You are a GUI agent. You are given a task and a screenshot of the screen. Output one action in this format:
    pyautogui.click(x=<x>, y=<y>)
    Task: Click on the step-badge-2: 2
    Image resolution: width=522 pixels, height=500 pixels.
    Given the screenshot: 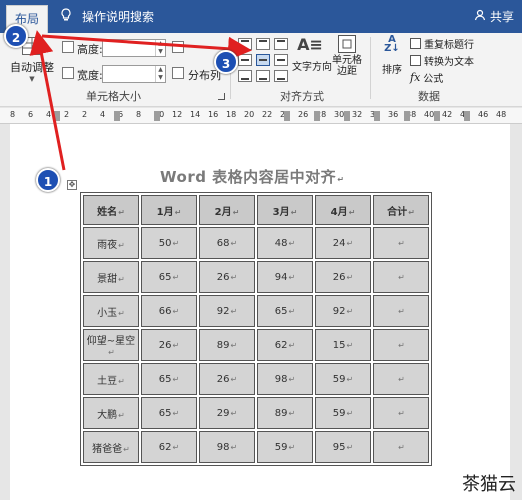 What is the action you would take?
    pyautogui.click(x=16, y=36)
    